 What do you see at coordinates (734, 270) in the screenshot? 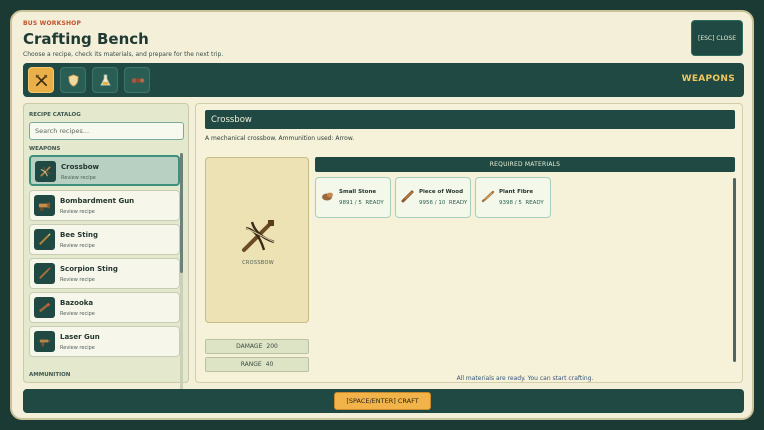
I see `materials-scrollbar` at bounding box center [734, 270].